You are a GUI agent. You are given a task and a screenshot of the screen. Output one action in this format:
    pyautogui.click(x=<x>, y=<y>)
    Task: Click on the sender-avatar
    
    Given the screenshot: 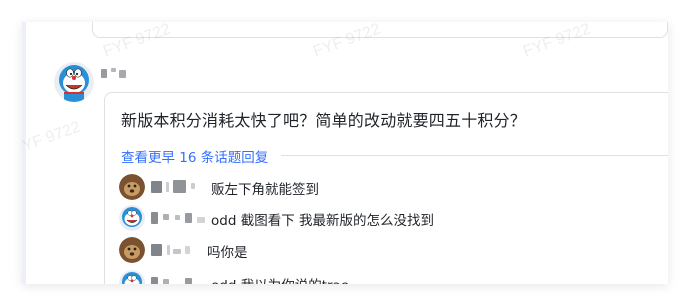 What is the action you would take?
    pyautogui.click(x=74, y=82)
    